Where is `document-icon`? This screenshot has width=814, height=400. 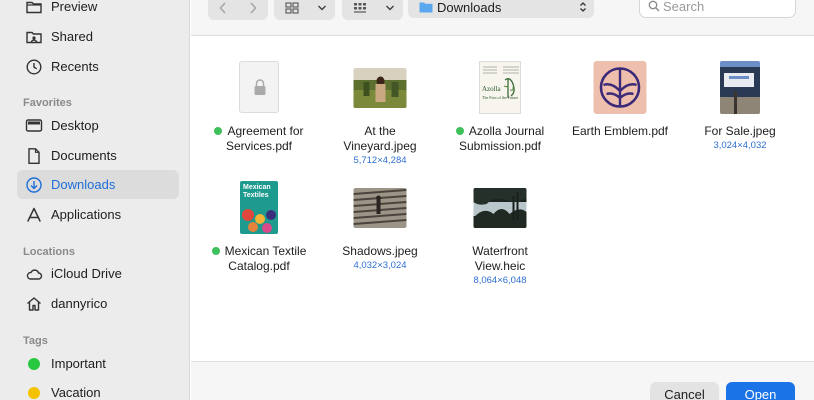
document-icon is located at coordinates (34, 156).